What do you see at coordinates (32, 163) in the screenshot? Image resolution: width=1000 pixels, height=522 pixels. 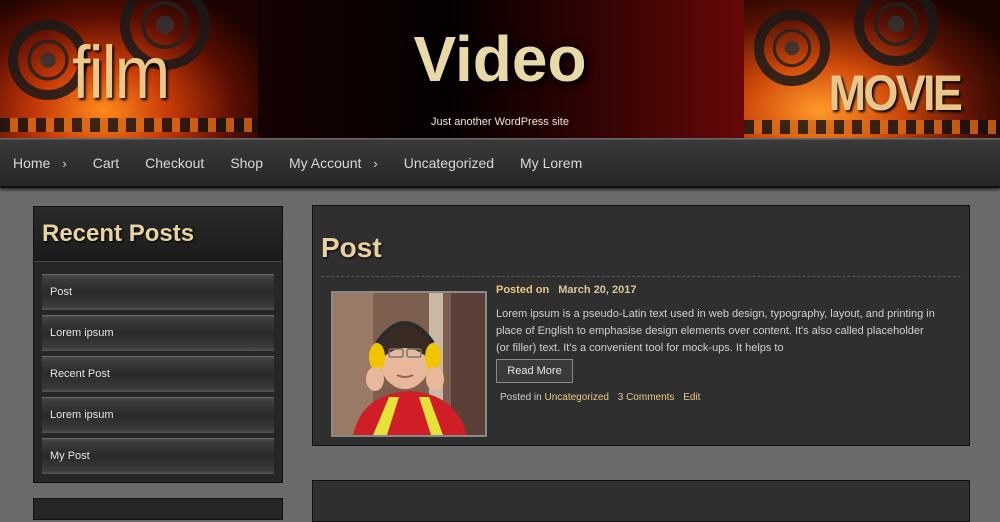 I see `nav-item-label: Home` at bounding box center [32, 163].